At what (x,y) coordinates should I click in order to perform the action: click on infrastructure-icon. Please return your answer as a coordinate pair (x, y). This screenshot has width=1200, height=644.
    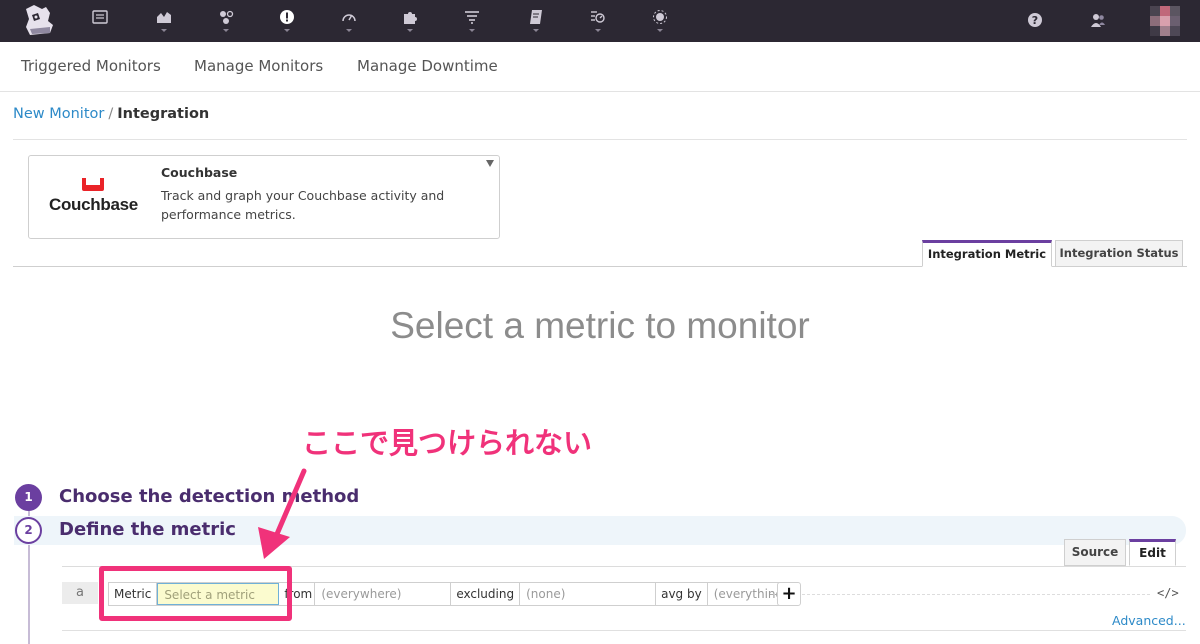
    Looking at the image, I should click on (226, 23).